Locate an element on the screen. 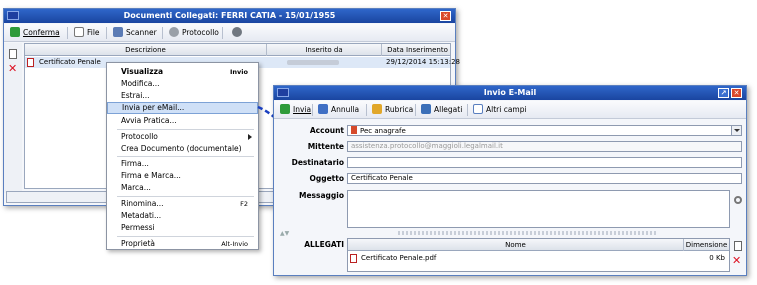  cancel-button: Annulla is located at coordinates (338, 110).